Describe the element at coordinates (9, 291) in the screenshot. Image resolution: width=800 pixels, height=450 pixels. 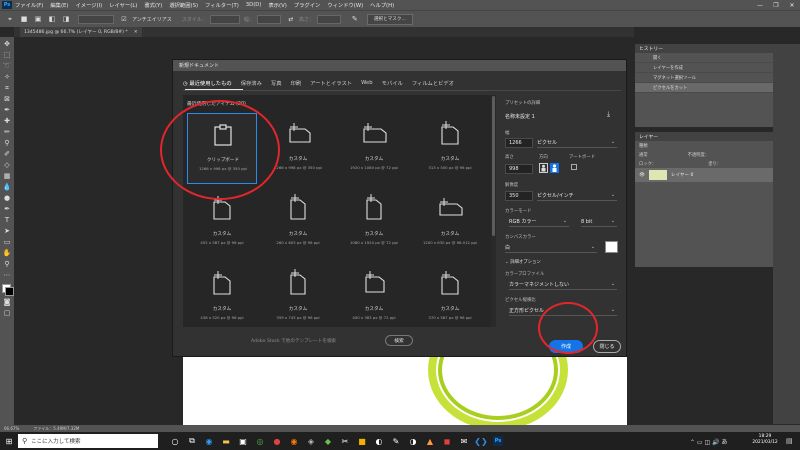
I see `background-color-swatch` at that location.